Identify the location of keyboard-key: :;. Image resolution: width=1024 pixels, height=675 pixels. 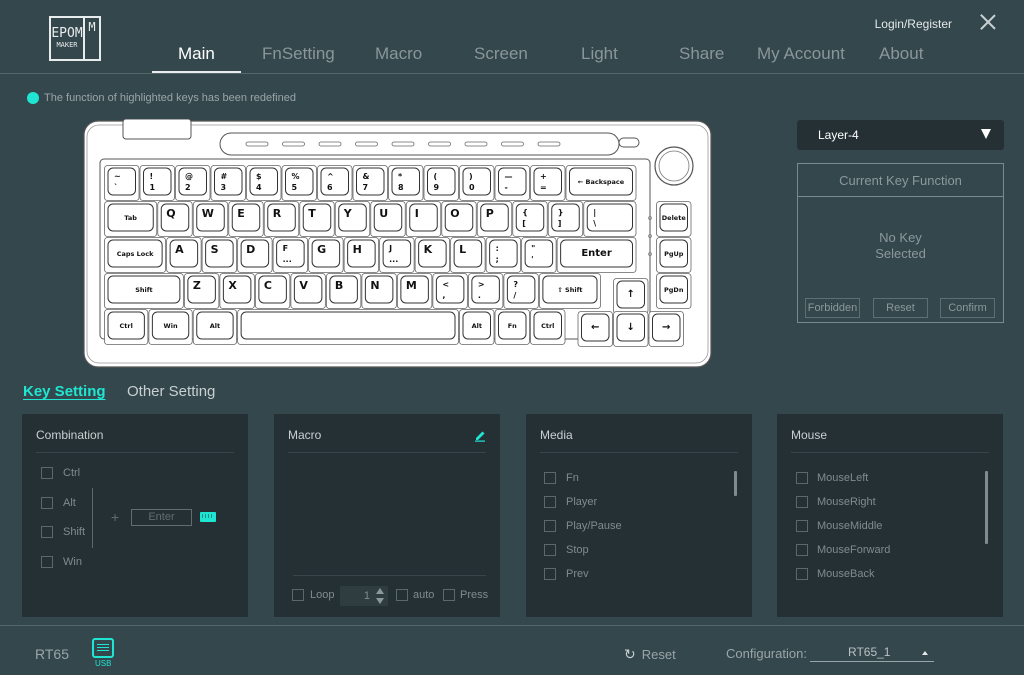
(503, 255).